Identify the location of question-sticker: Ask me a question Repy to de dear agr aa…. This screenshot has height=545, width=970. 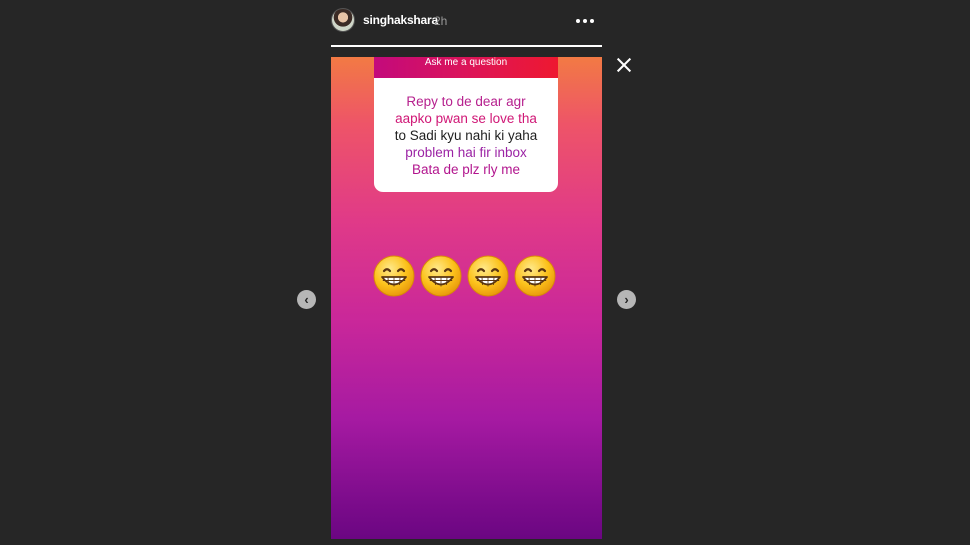
(466, 124).